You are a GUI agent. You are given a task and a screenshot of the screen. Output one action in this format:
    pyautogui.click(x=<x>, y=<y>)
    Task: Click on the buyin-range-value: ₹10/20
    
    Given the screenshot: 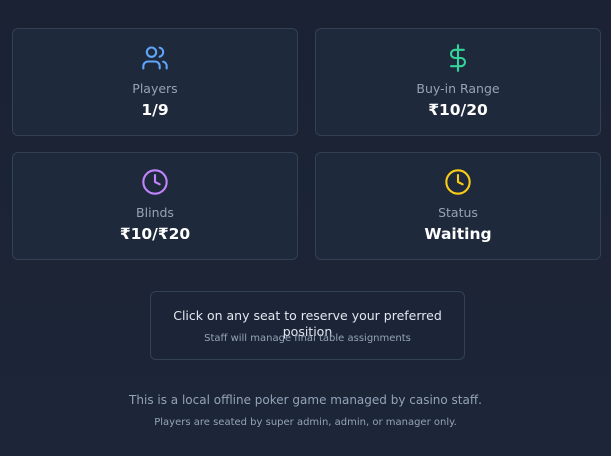 What is the action you would take?
    pyautogui.click(x=458, y=110)
    